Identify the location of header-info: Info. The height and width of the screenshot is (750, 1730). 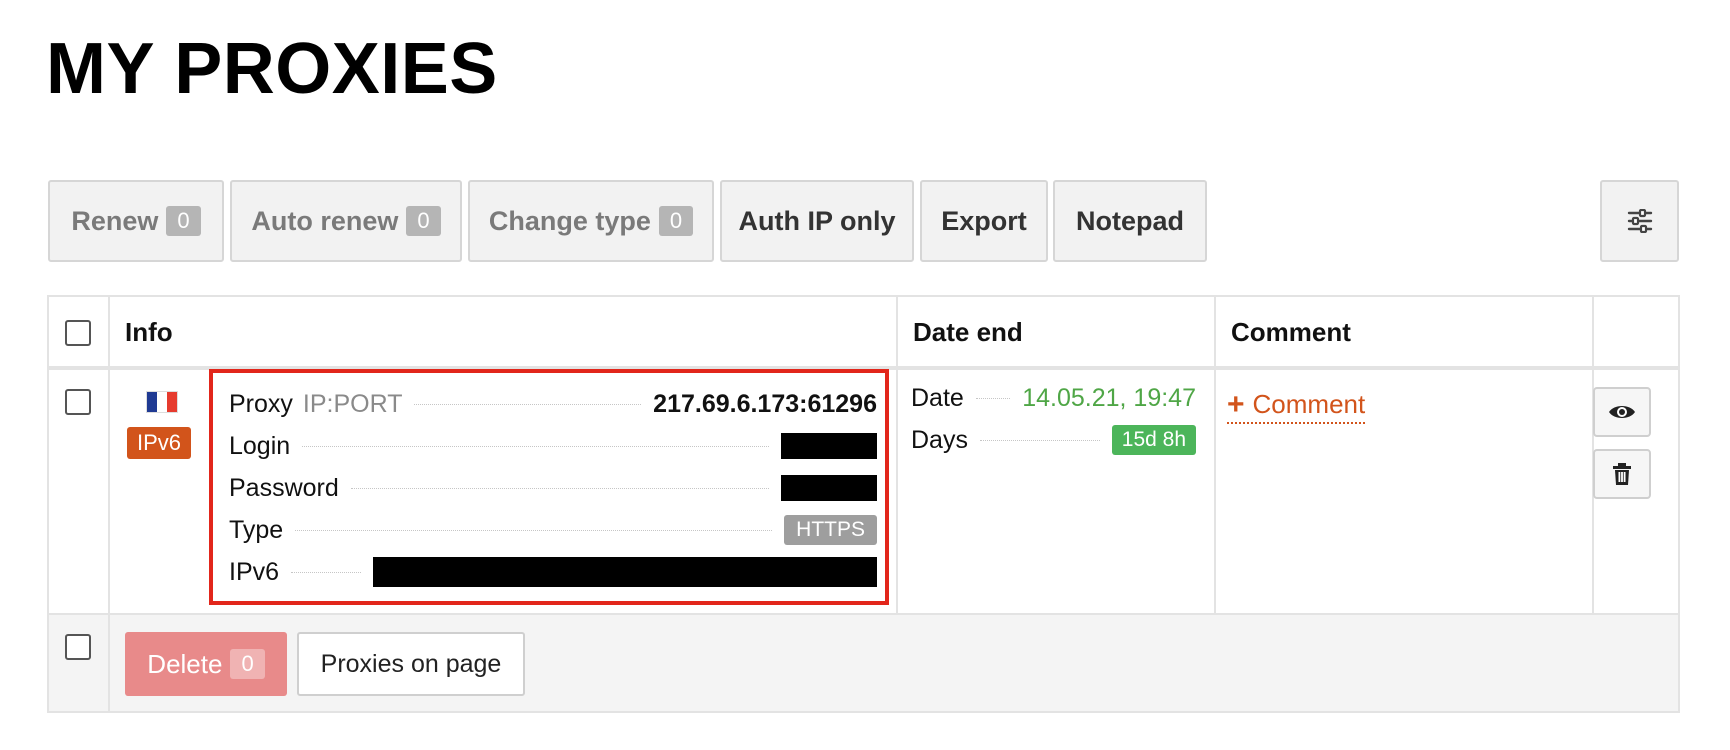
(149, 332).